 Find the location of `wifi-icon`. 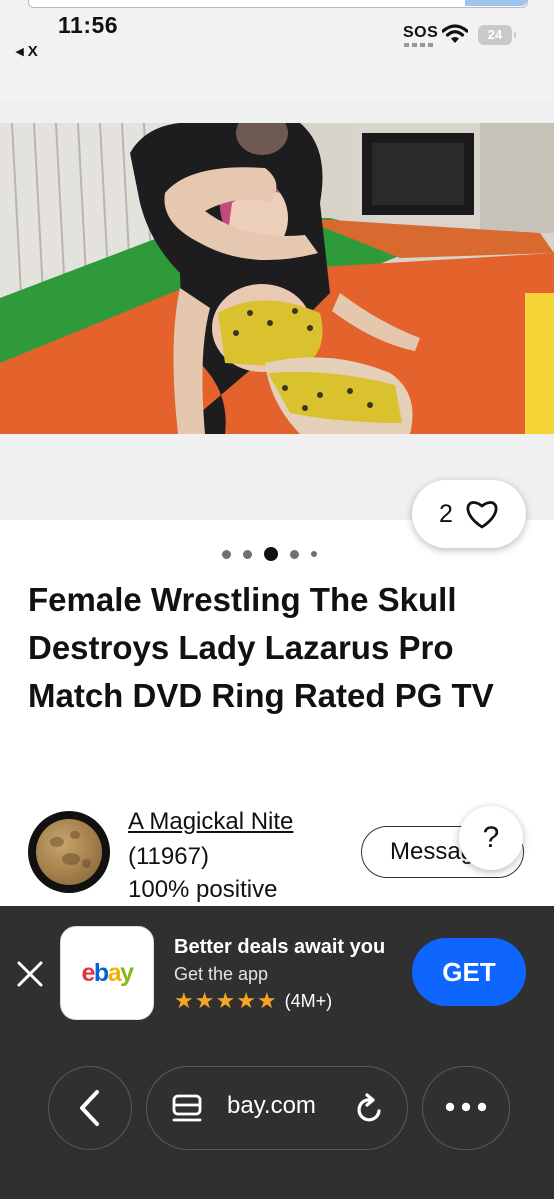

wifi-icon is located at coordinates (455, 33).